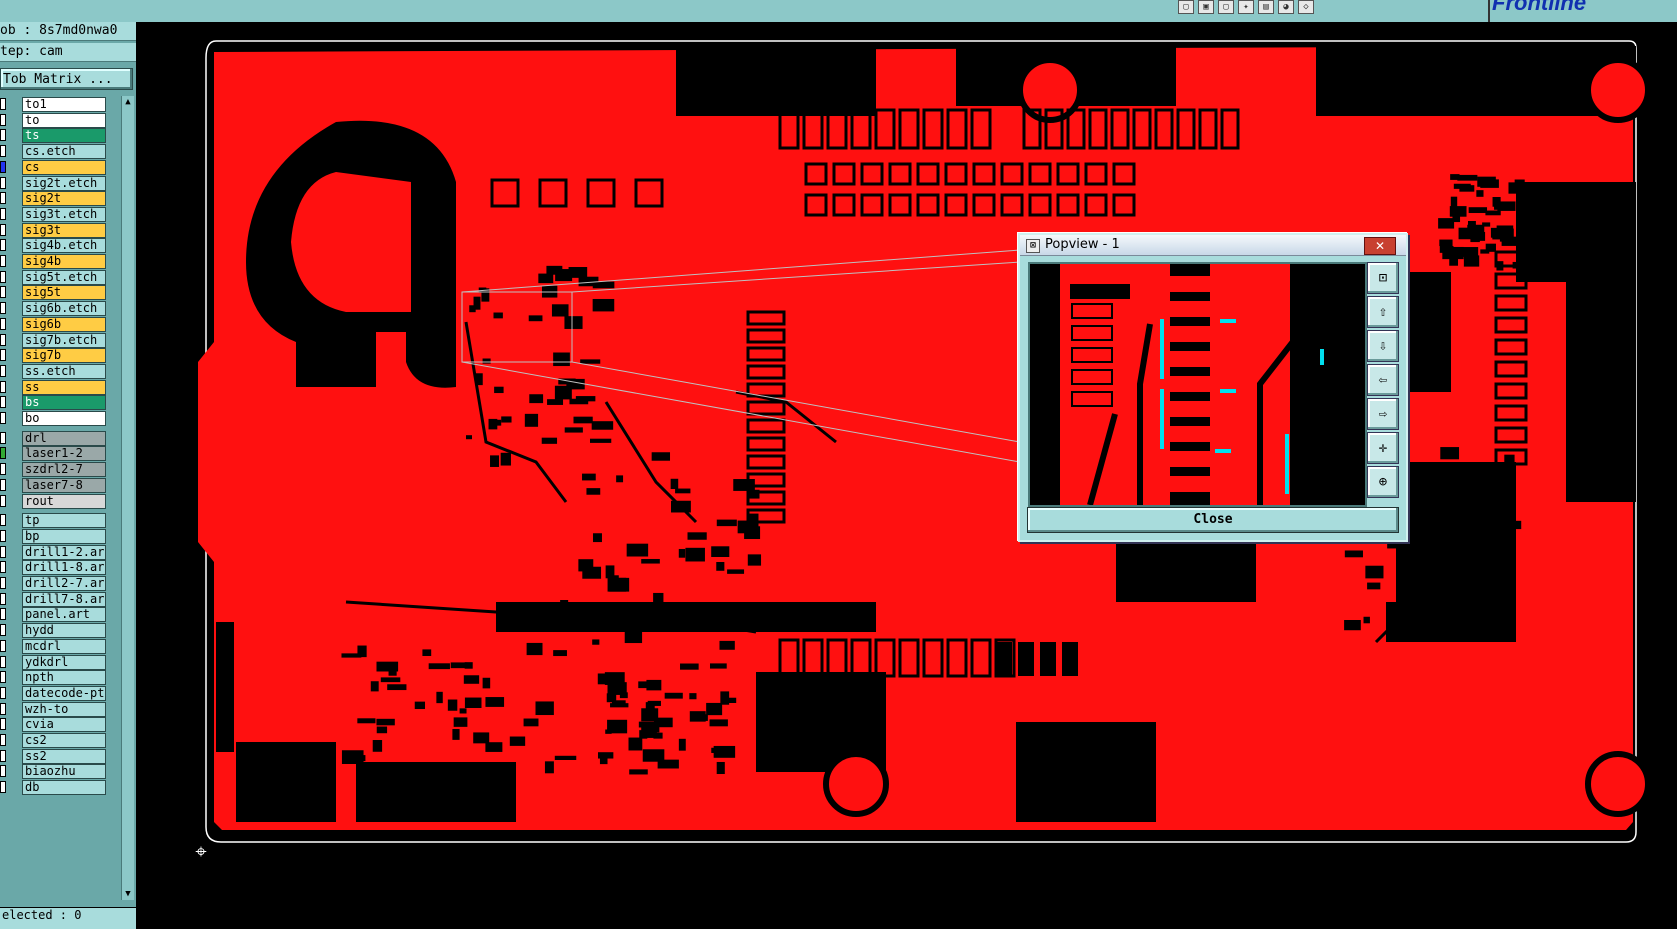 The height and width of the screenshot is (929, 1677). Describe the element at coordinates (1213, 520) in the screenshot. I see `popview-close-button: Close` at that location.